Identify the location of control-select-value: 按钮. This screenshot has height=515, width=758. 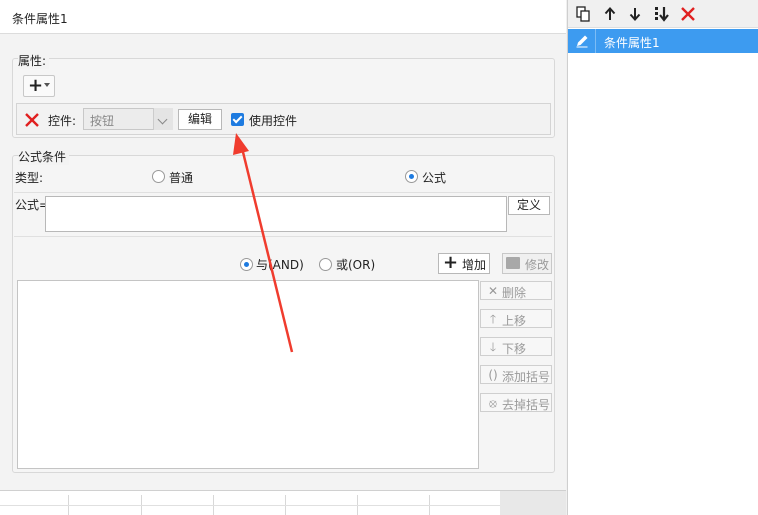
(102, 121).